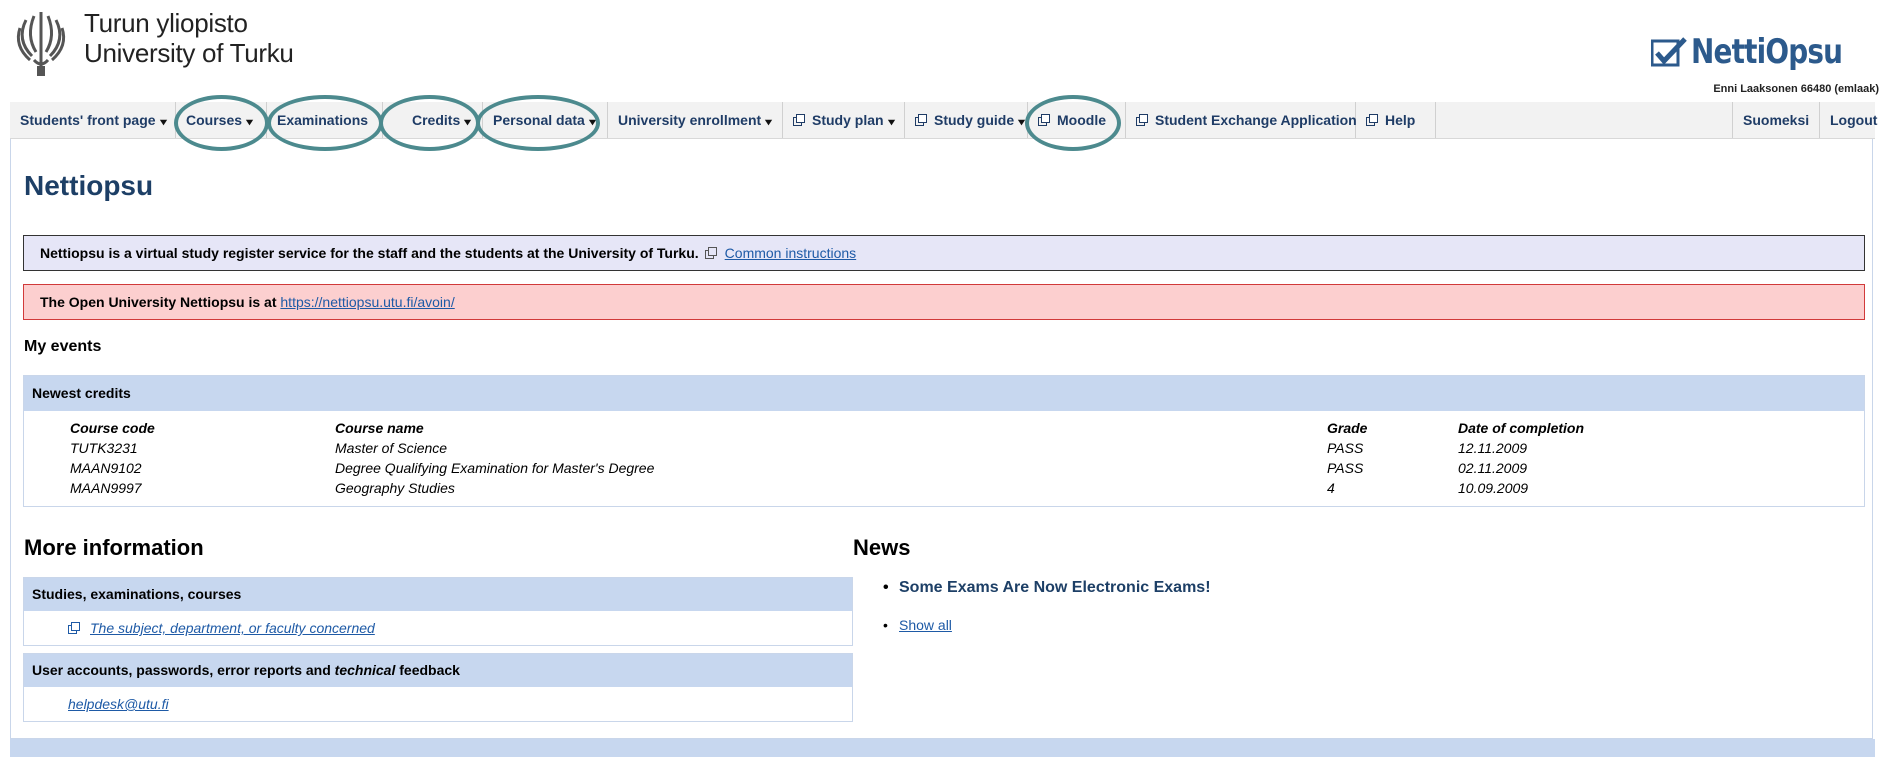 This screenshot has height=757, width=1883. I want to click on university-name-en: University of Turku, so click(189, 53).